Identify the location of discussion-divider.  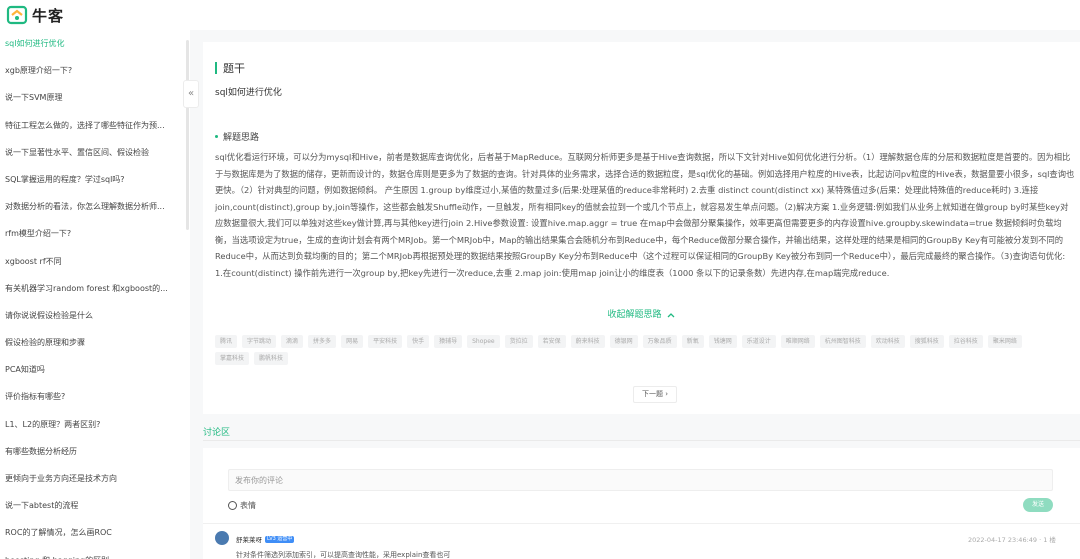
(641, 440).